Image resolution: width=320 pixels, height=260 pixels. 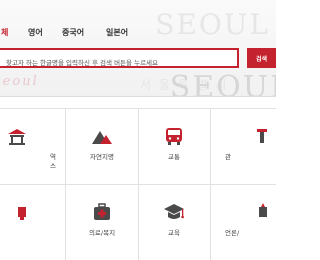 I want to click on category-nature: 자연지명, so click(x=102, y=143).